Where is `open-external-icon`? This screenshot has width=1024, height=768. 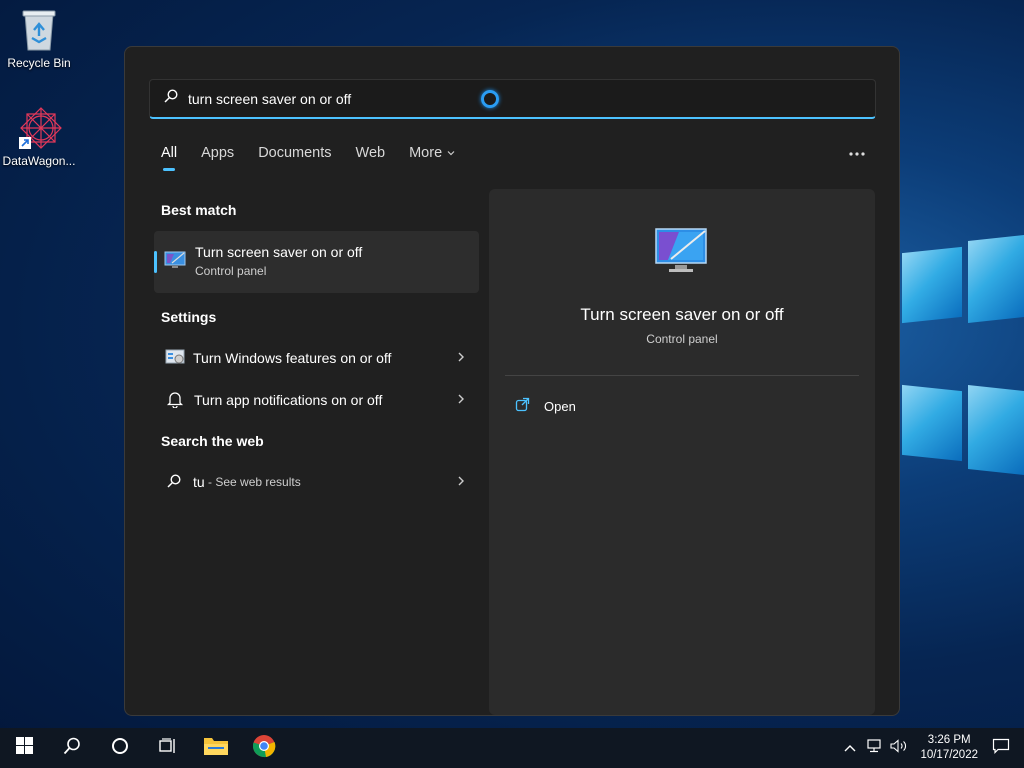 open-external-icon is located at coordinates (522, 406).